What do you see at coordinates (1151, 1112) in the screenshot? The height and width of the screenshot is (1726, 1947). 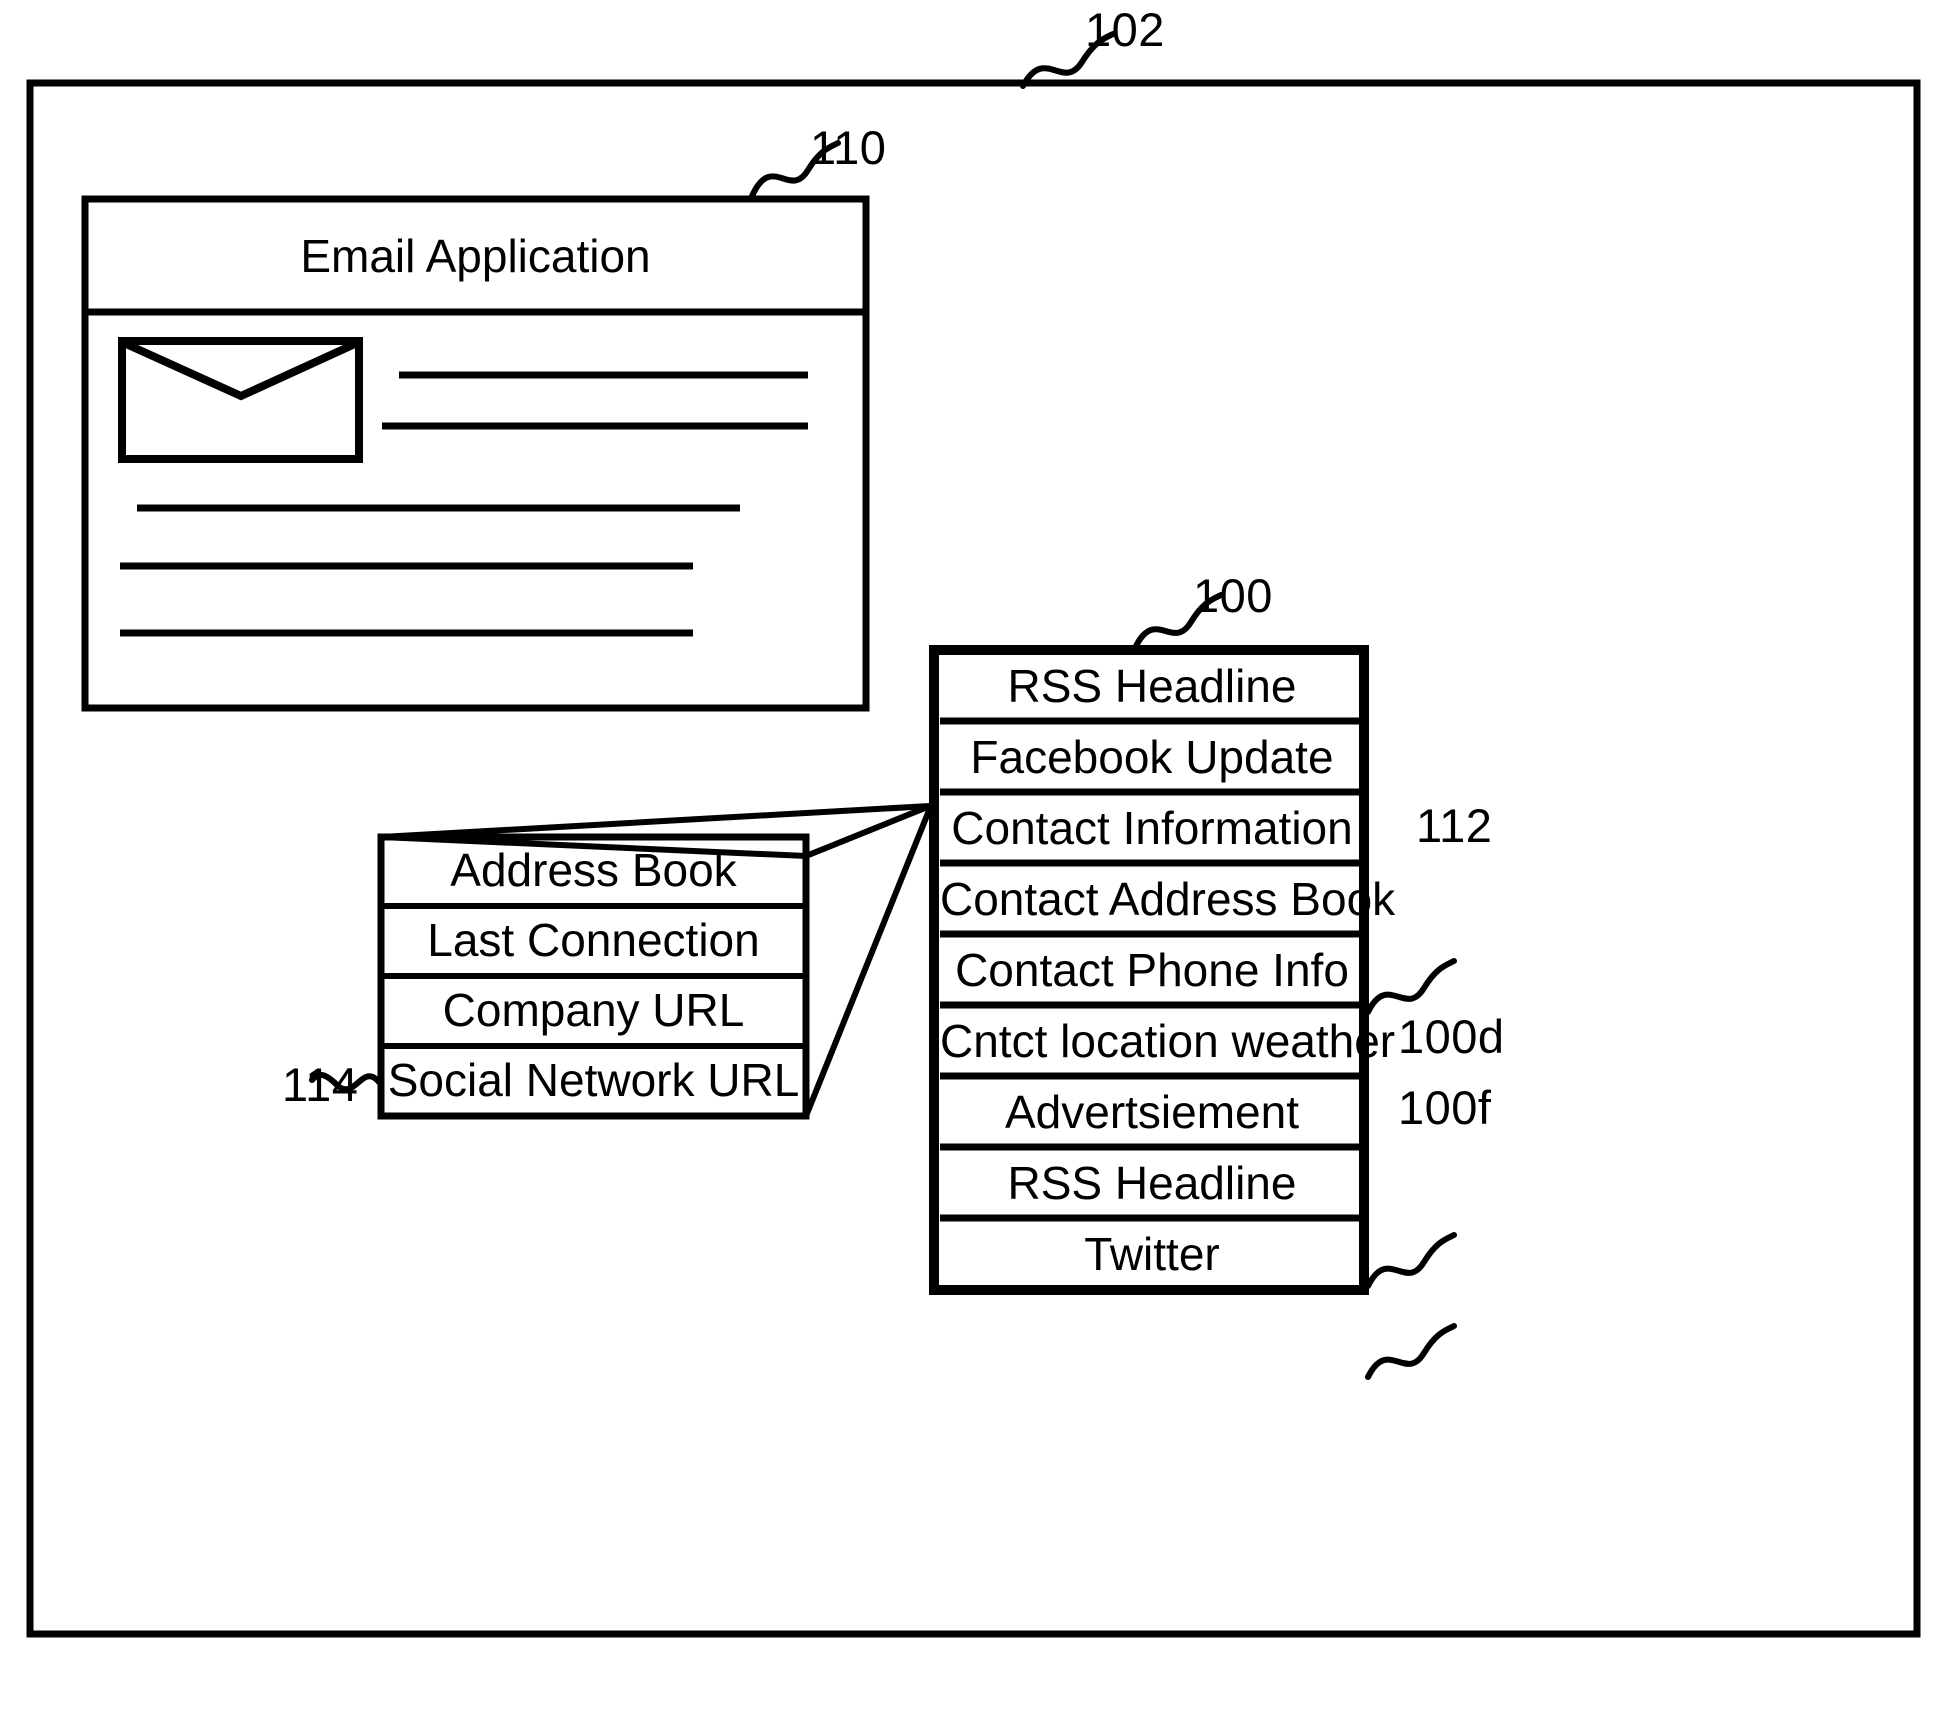 I see `feed-list-row-6: Advertsiement` at bounding box center [1151, 1112].